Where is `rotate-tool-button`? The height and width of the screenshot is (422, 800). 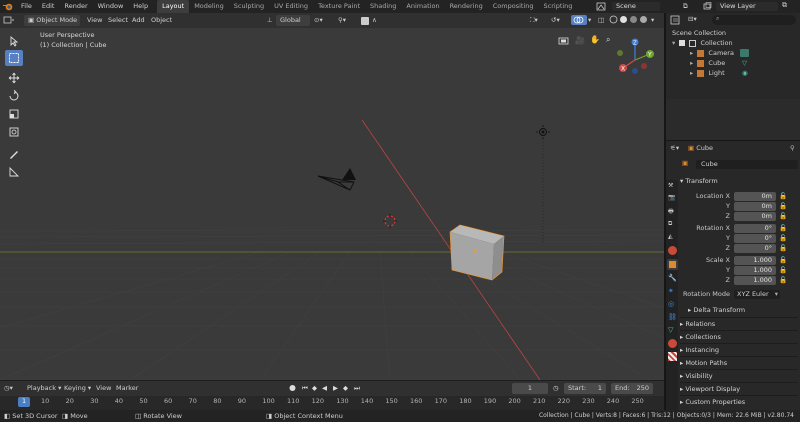 rotate-tool-button is located at coordinates (14, 96).